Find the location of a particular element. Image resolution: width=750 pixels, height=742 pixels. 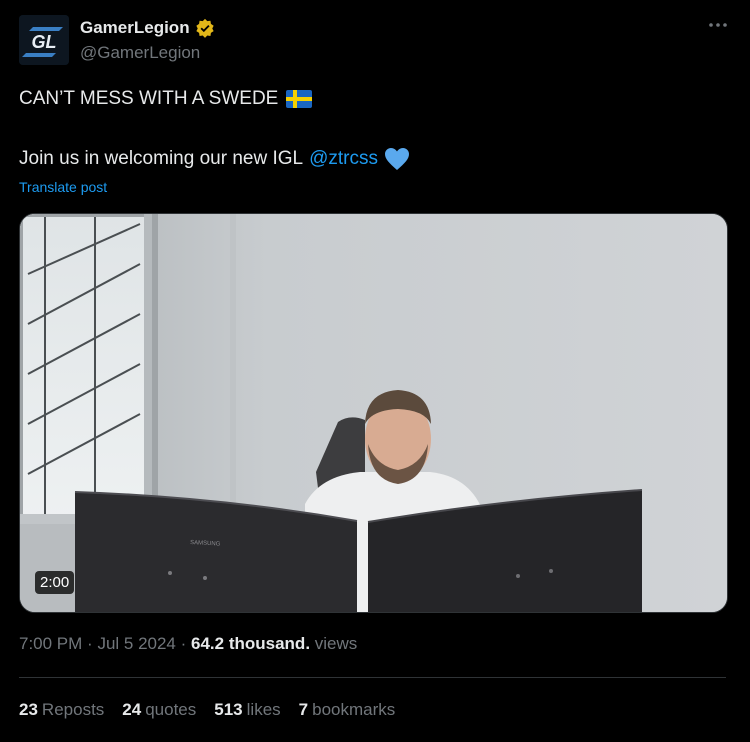

mention-link: @ztrcss is located at coordinates (343, 159).